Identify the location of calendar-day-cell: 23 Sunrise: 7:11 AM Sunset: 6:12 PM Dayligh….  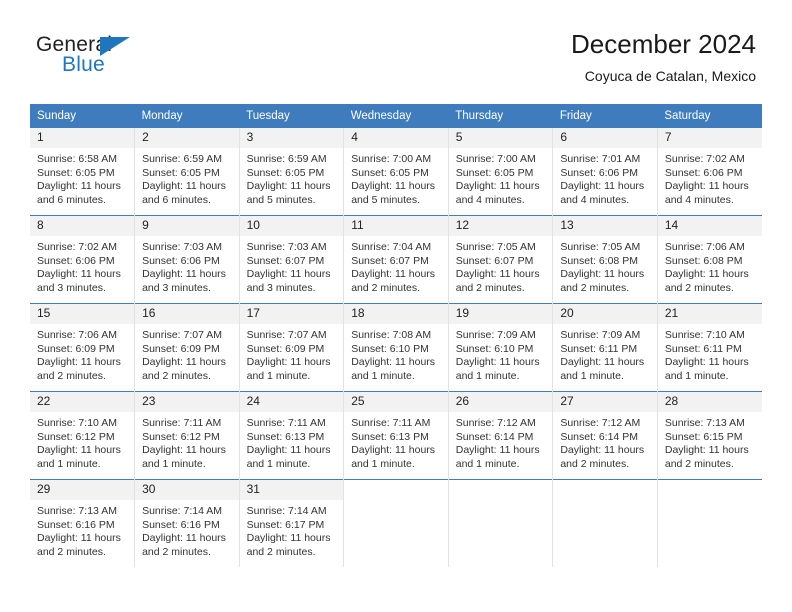
(187, 435).